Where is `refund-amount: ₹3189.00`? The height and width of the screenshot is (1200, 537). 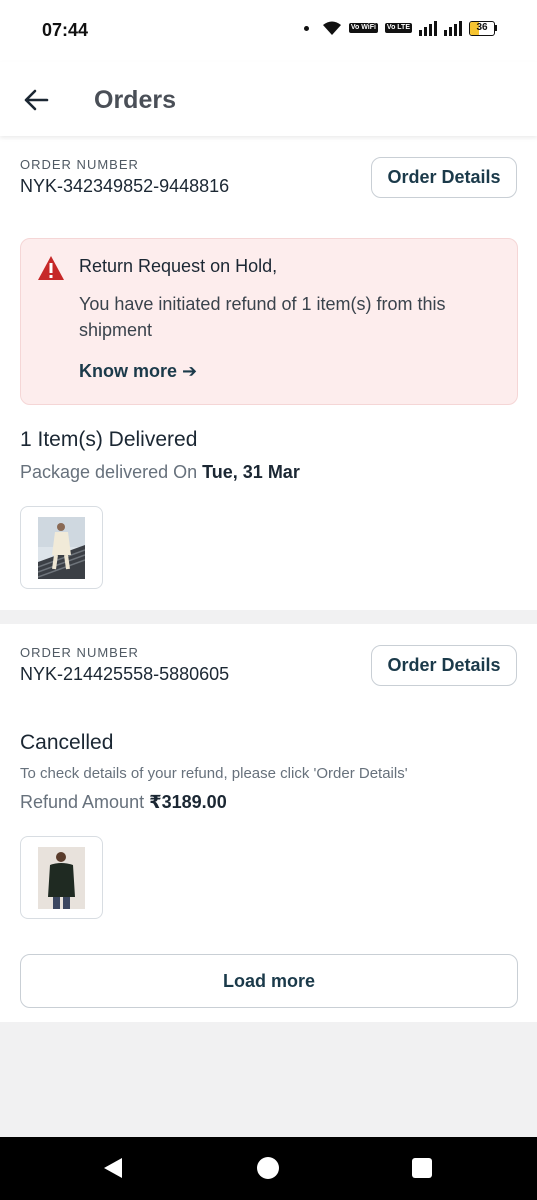
refund-amount: ₹3189.00 is located at coordinates (188, 802).